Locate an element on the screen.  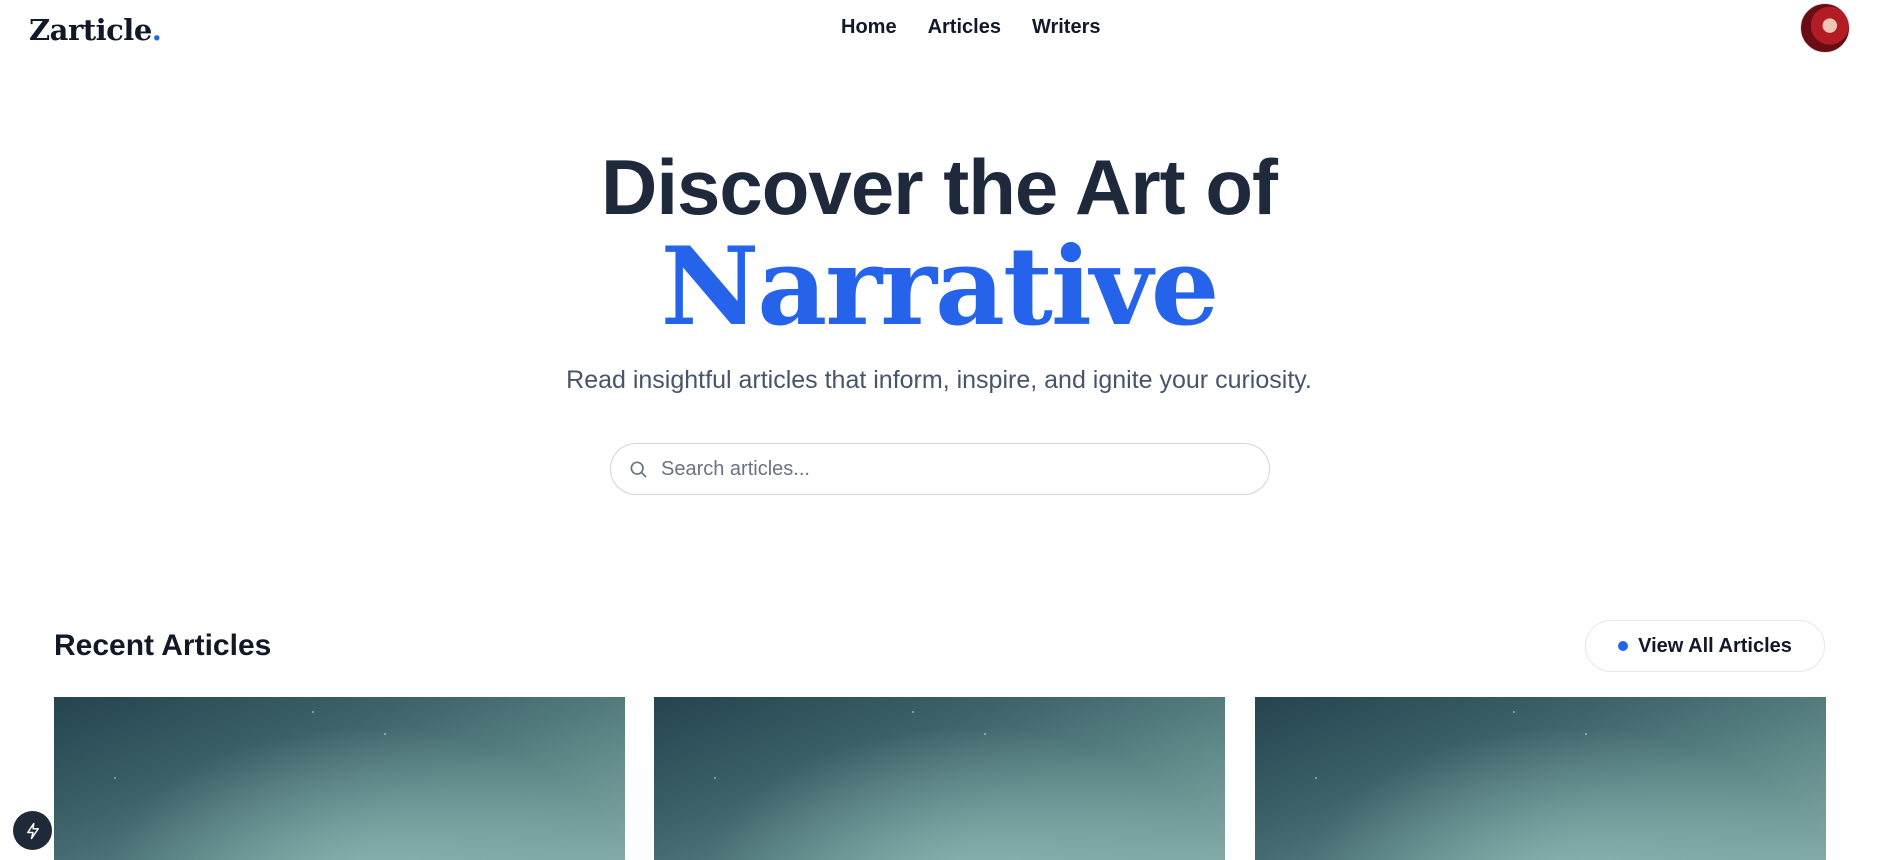
view-all-label: View All Articles is located at coordinates (1715, 645).